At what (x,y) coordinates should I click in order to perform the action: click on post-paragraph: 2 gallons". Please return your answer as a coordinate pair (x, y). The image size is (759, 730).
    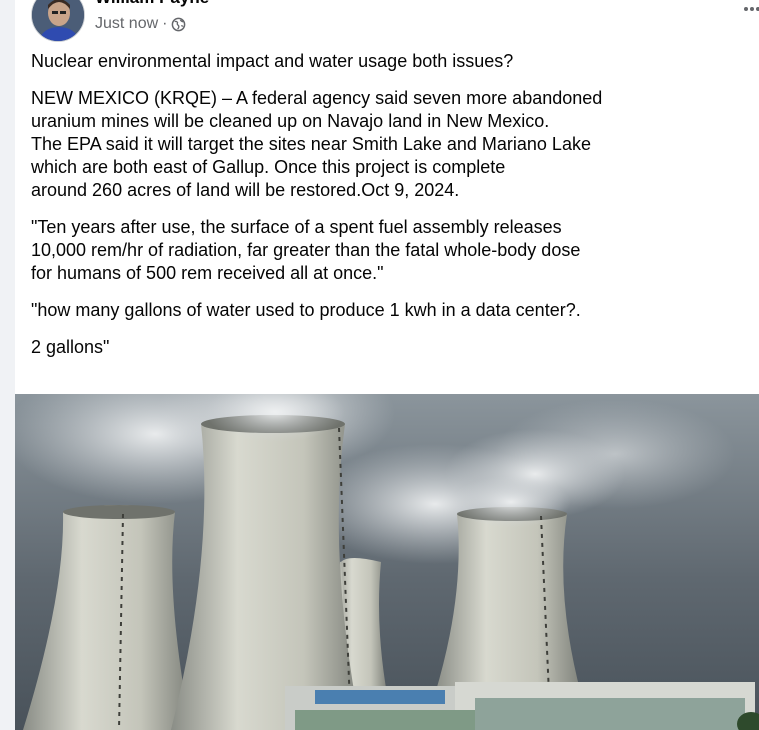
    Looking at the image, I should click on (70, 347).